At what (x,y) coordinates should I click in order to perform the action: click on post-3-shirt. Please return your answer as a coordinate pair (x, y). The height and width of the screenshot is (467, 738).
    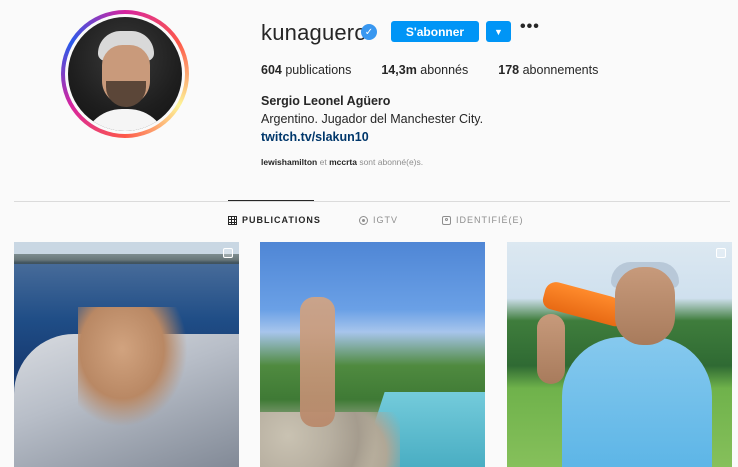
    Looking at the image, I should click on (637, 402).